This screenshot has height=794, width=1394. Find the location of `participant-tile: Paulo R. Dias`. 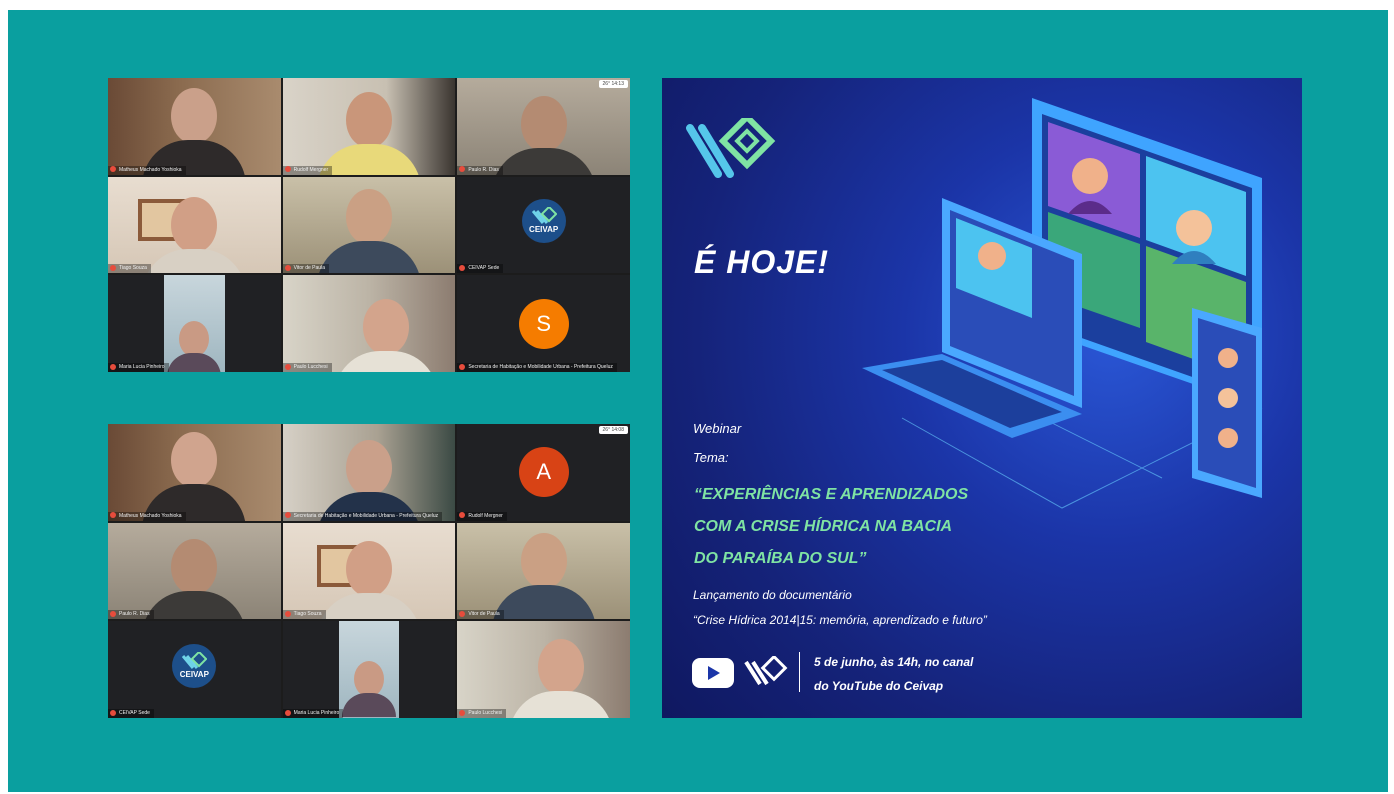

participant-tile: Paulo R. Dias is located at coordinates (194, 571).